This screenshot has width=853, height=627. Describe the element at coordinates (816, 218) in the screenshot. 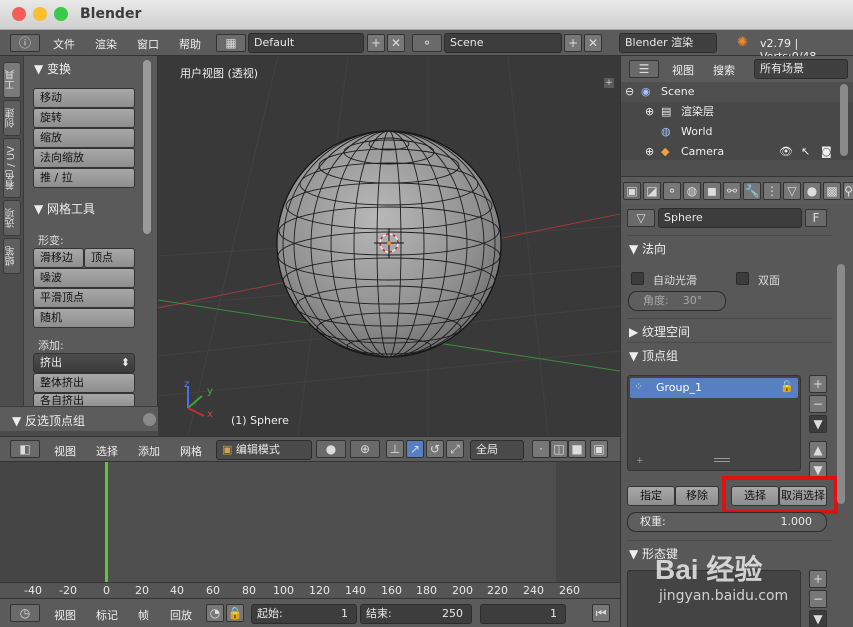

I see `fake-user-button: F` at that location.